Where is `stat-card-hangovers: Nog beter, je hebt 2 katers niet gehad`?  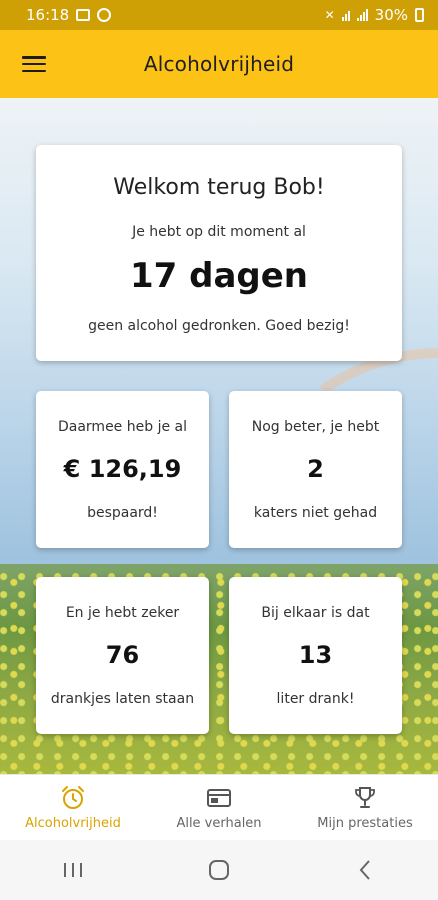 stat-card-hangovers: Nog beter, je hebt 2 katers niet gehad is located at coordinates (315, 469).